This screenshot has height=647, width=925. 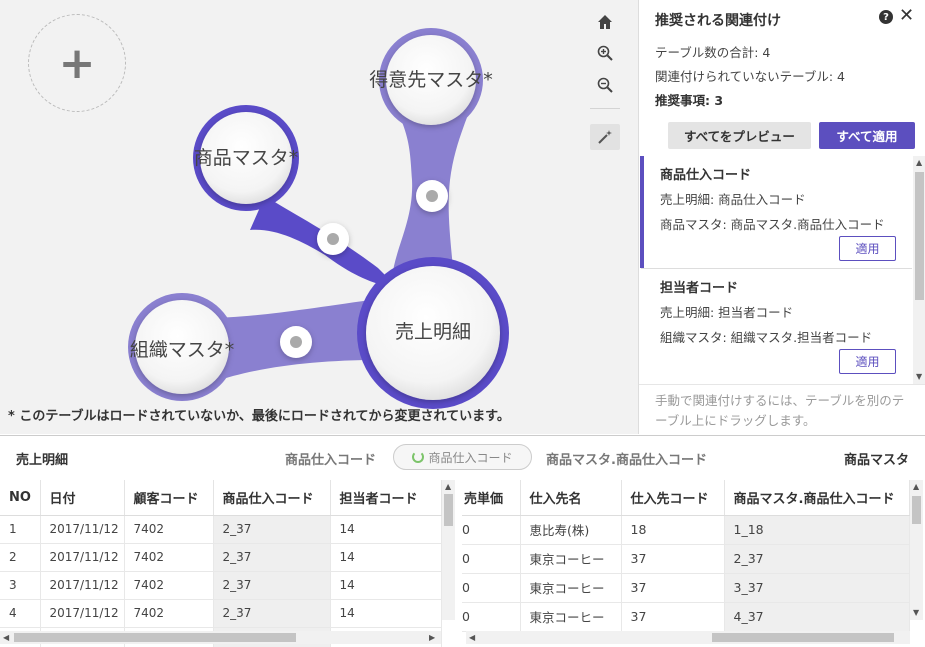 I want to click on panel-scrollbar: ▲ ▼, so click(x=919, y=270).